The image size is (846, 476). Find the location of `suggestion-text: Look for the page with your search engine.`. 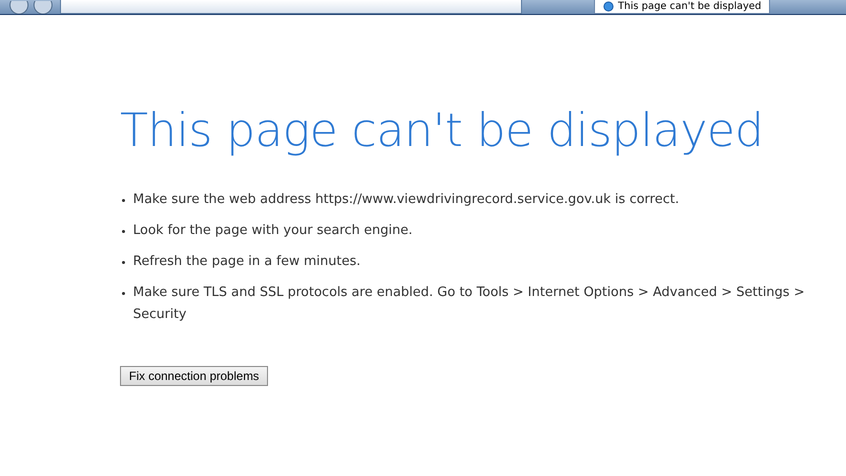

suggestion-text: Look for the page with your search engine. is located at coordinates (273, 231).